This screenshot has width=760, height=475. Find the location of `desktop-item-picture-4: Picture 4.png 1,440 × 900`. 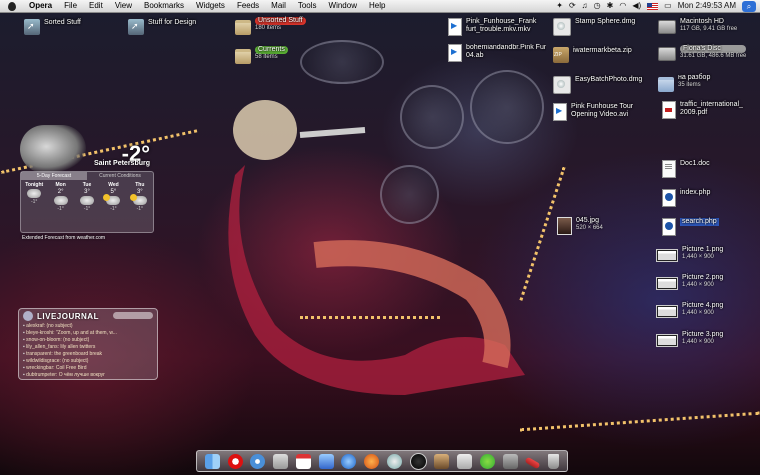

desktop-item-picture-4: Picture 4.png 1,440 × 900 is located at coordinates (689, 310).